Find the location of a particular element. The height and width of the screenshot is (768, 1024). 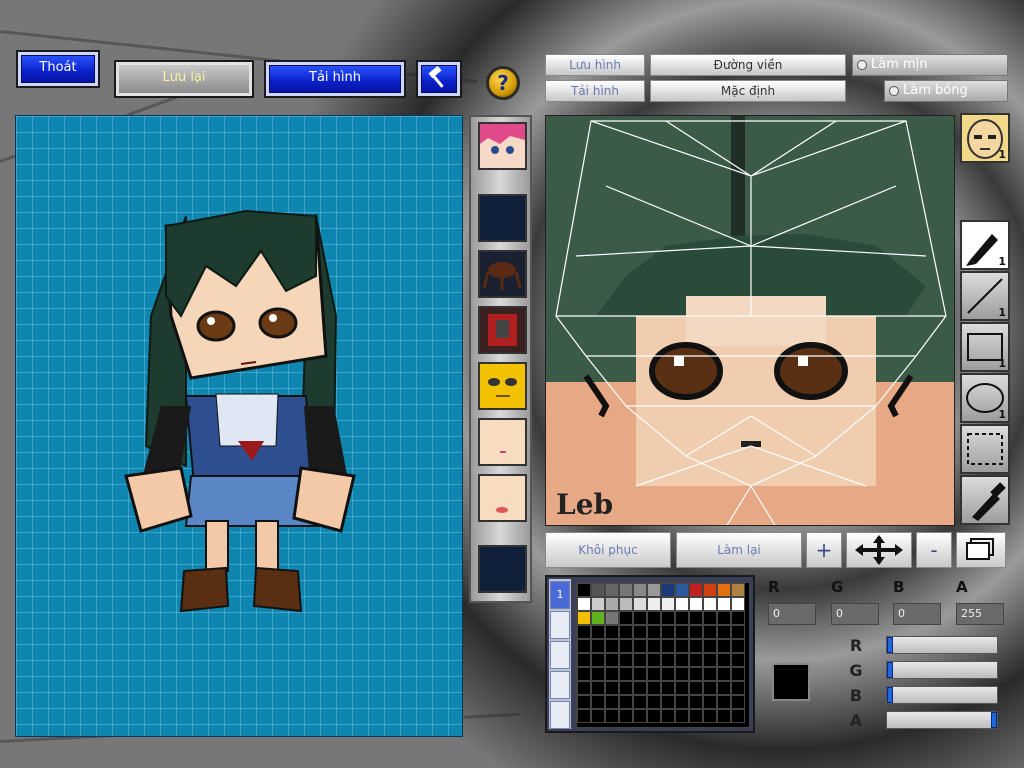

part-slot-hair is located at coordinates (502, 146).